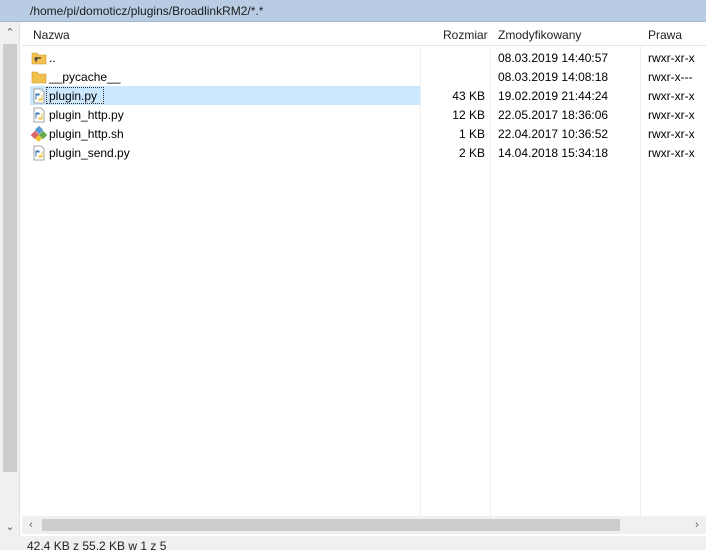  Describe the element at coordinates (10, 32) in the screenshot. I see `scroll-up-arrow-icon: ⌃` at that location.